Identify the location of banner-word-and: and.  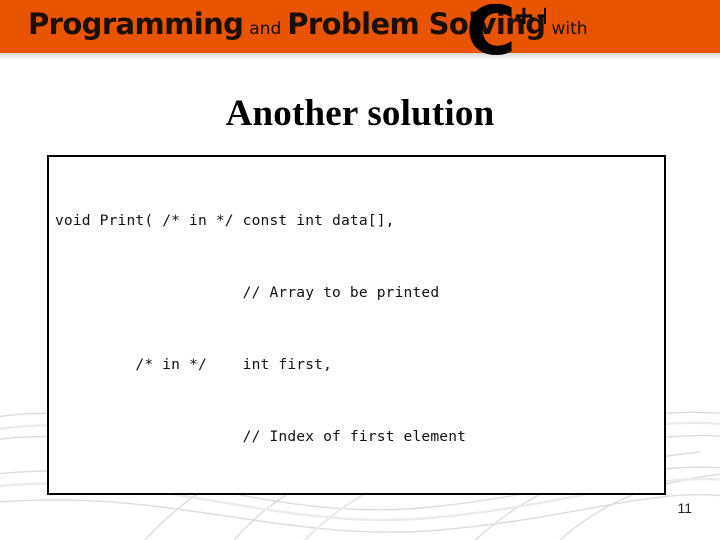
(265, 29).